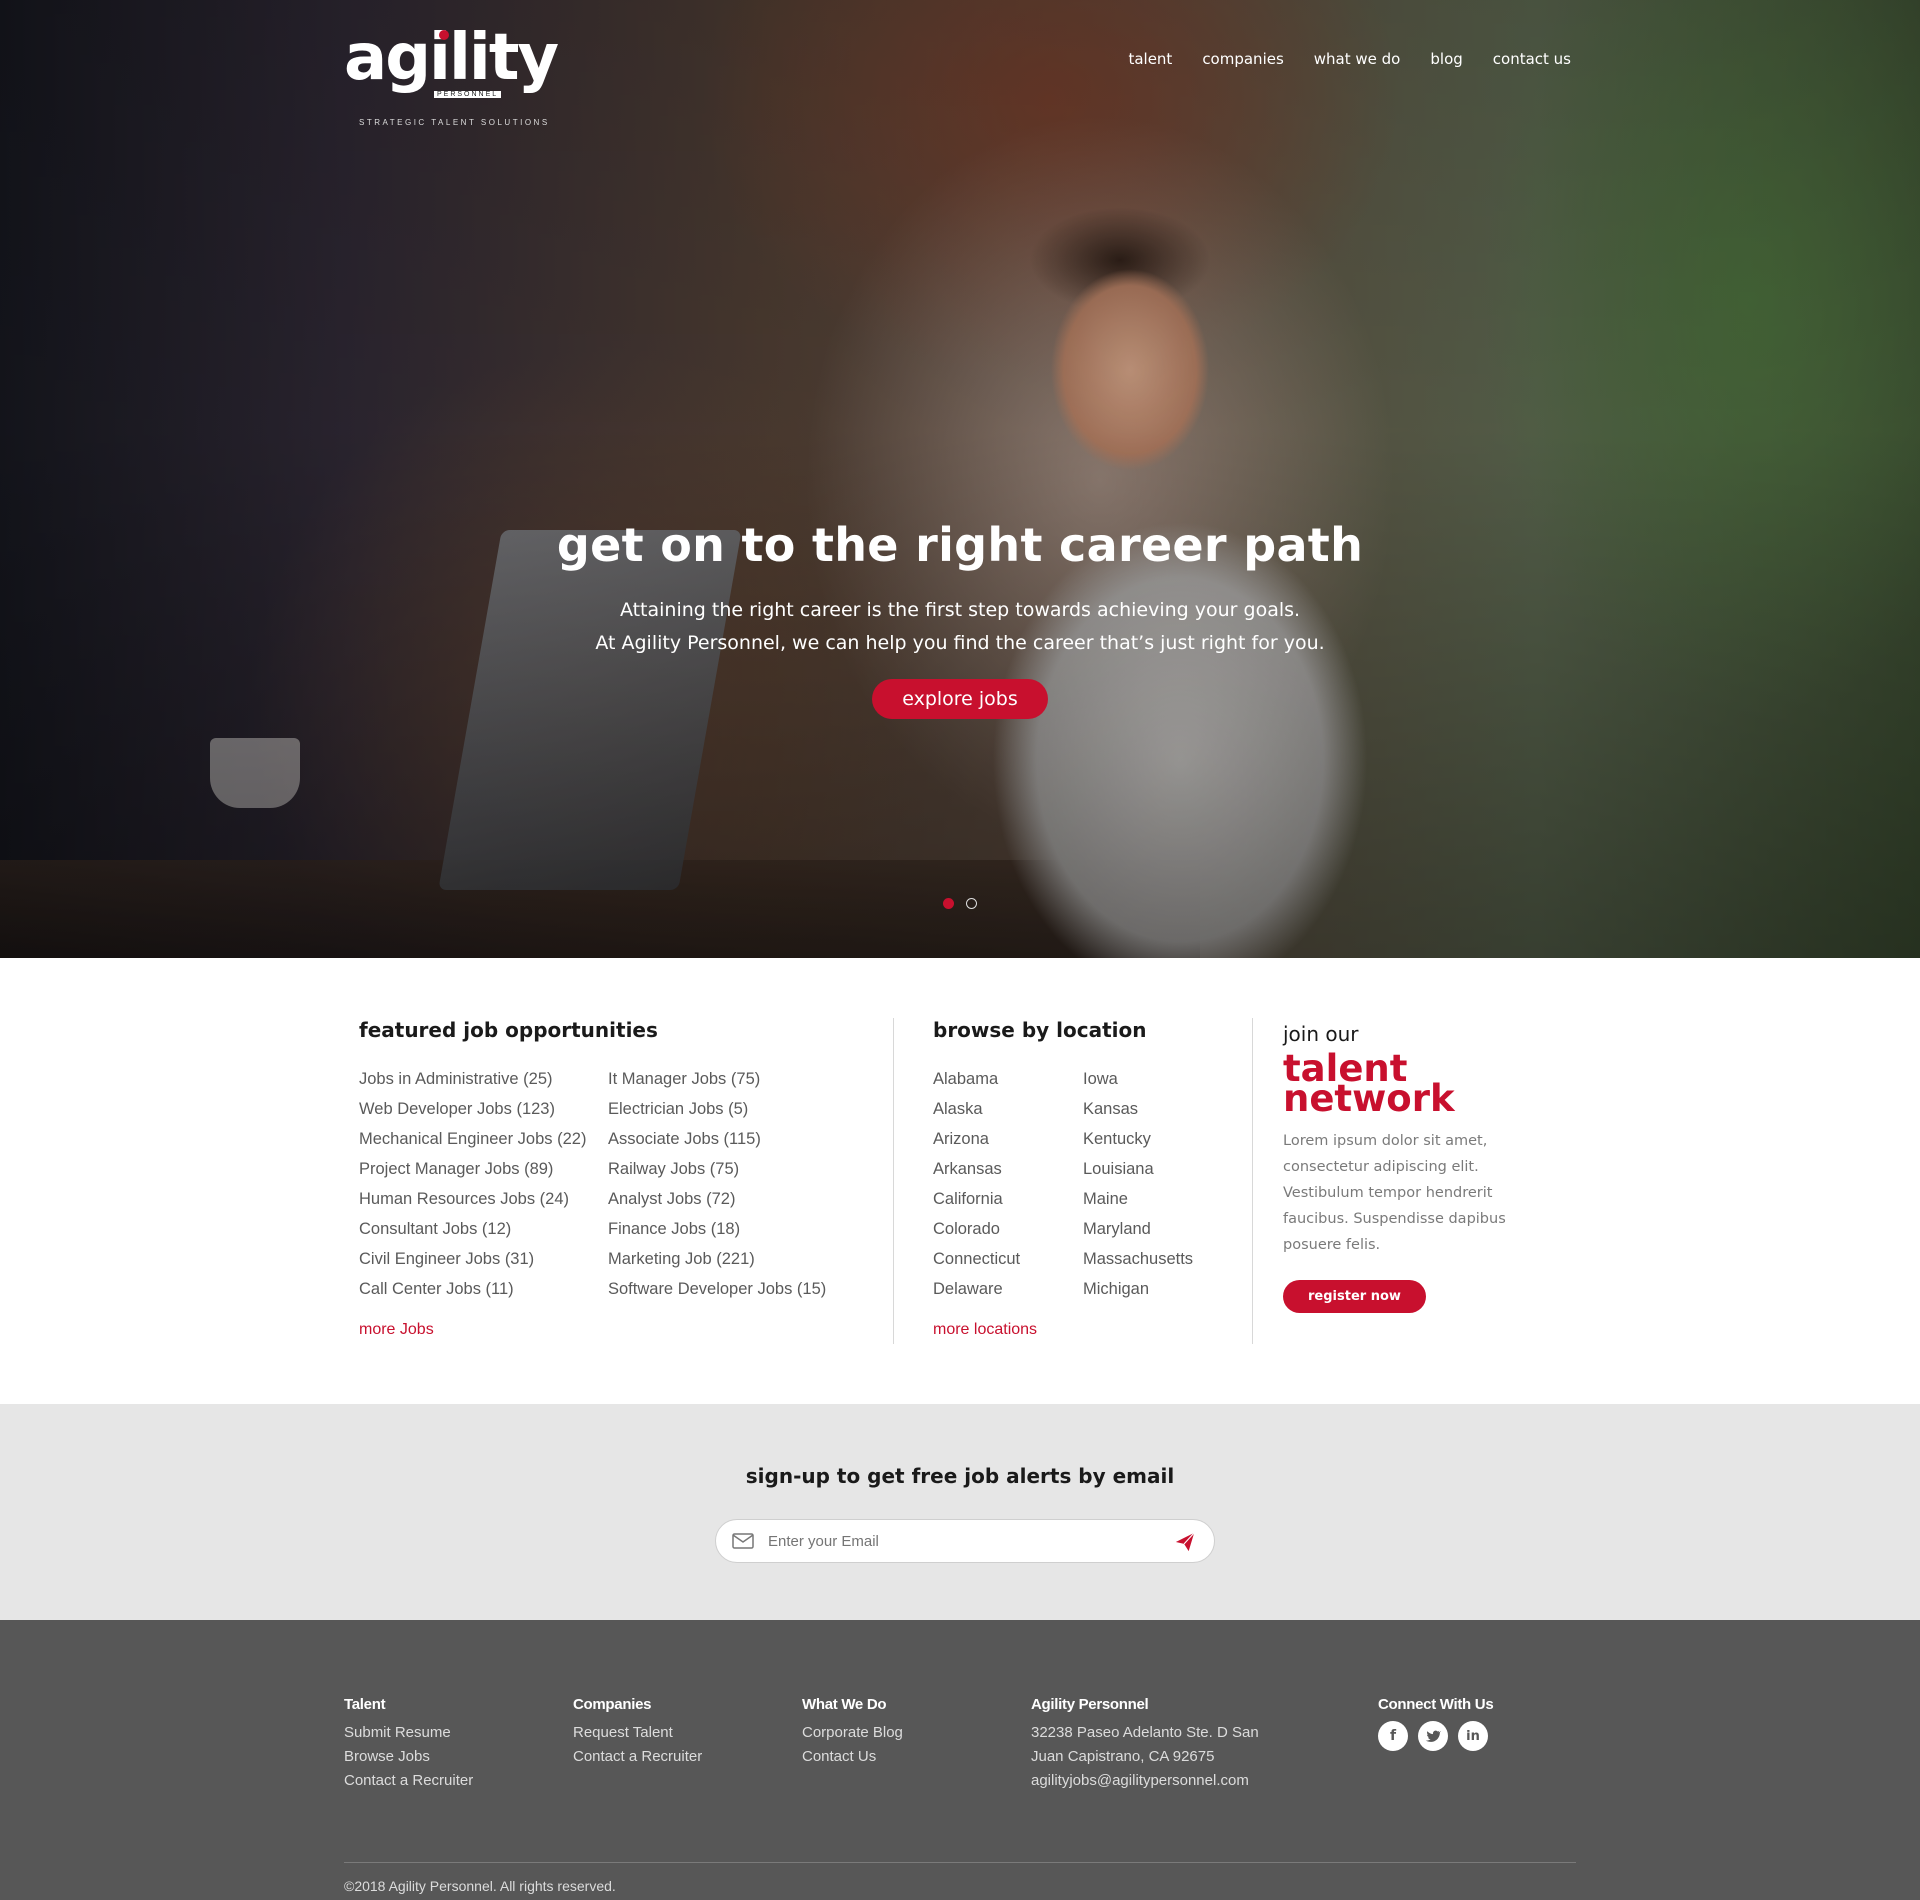 The height and width of the screenshot is (1900, 1920). What do you see at coordinates (717, 1199) in the screenshot?
I see `job-link: Analyst Jobs (72)` at bounding box center [717, 1199].